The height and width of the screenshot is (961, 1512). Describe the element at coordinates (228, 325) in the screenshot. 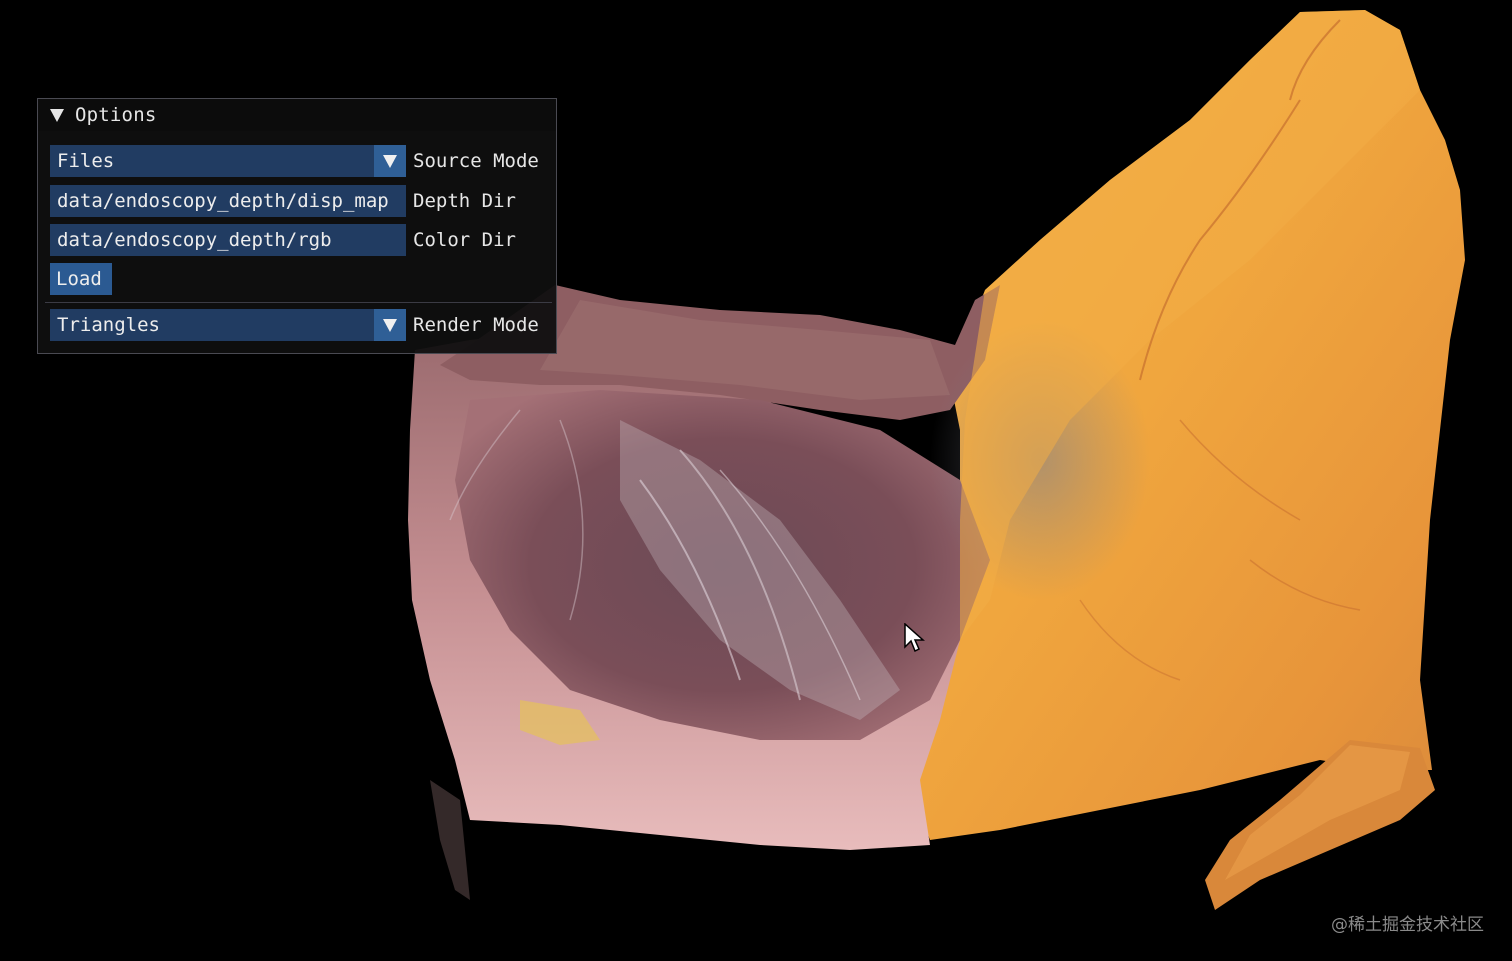

I see `render-mode-combo: Triangles` at that location.